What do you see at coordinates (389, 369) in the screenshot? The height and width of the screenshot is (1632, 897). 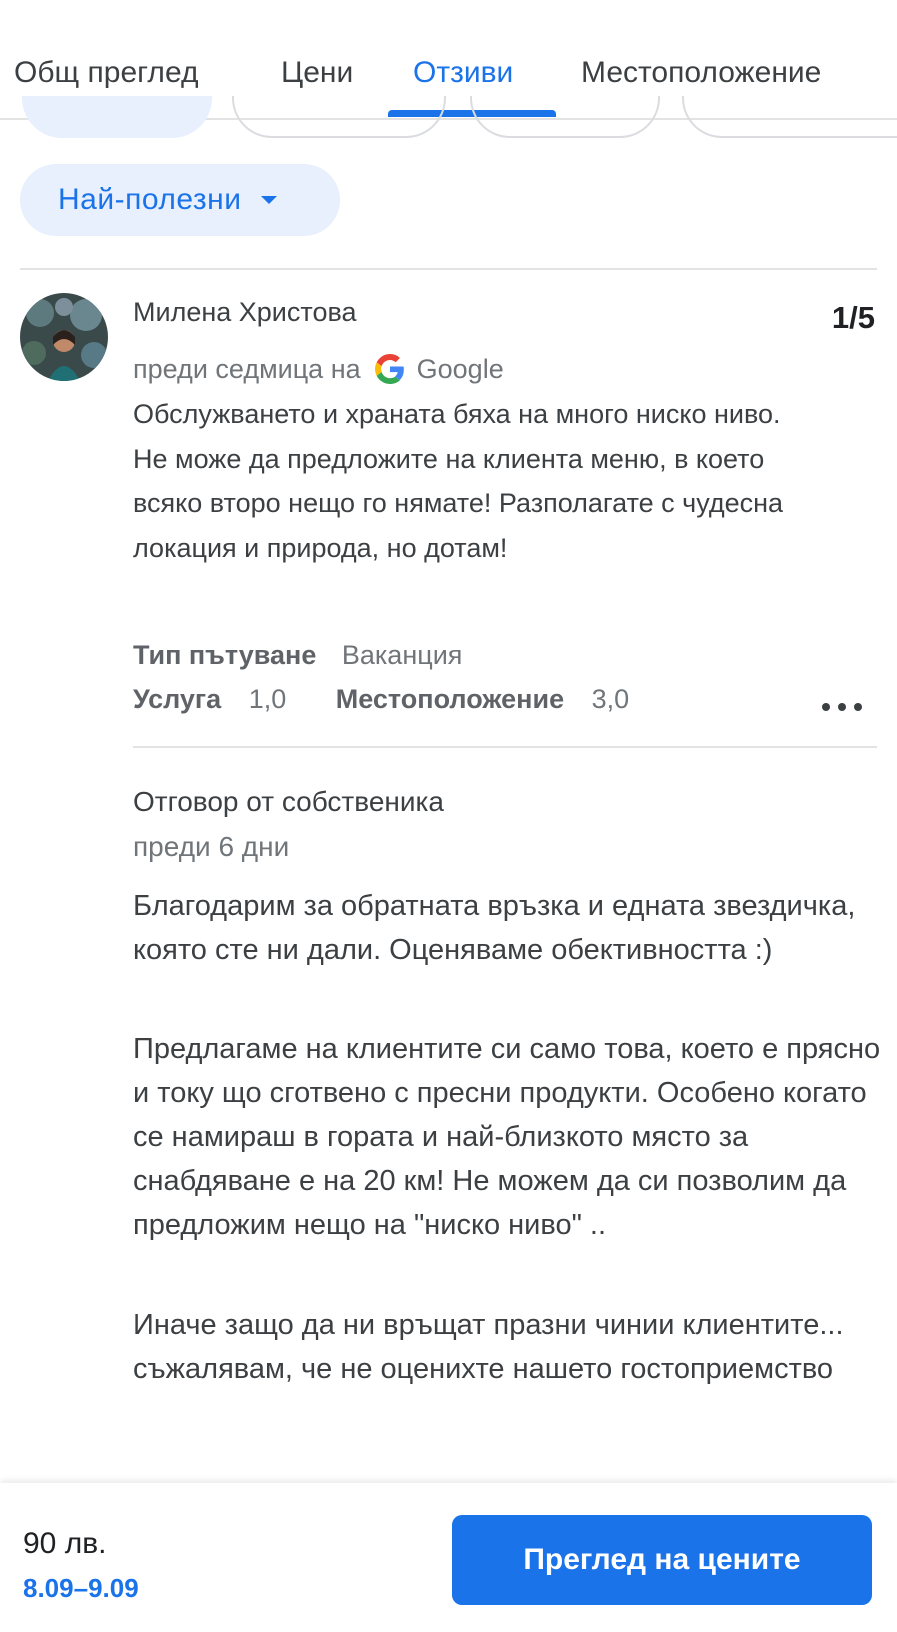 I see `google-g-icon` at bounding box center [389, 369].